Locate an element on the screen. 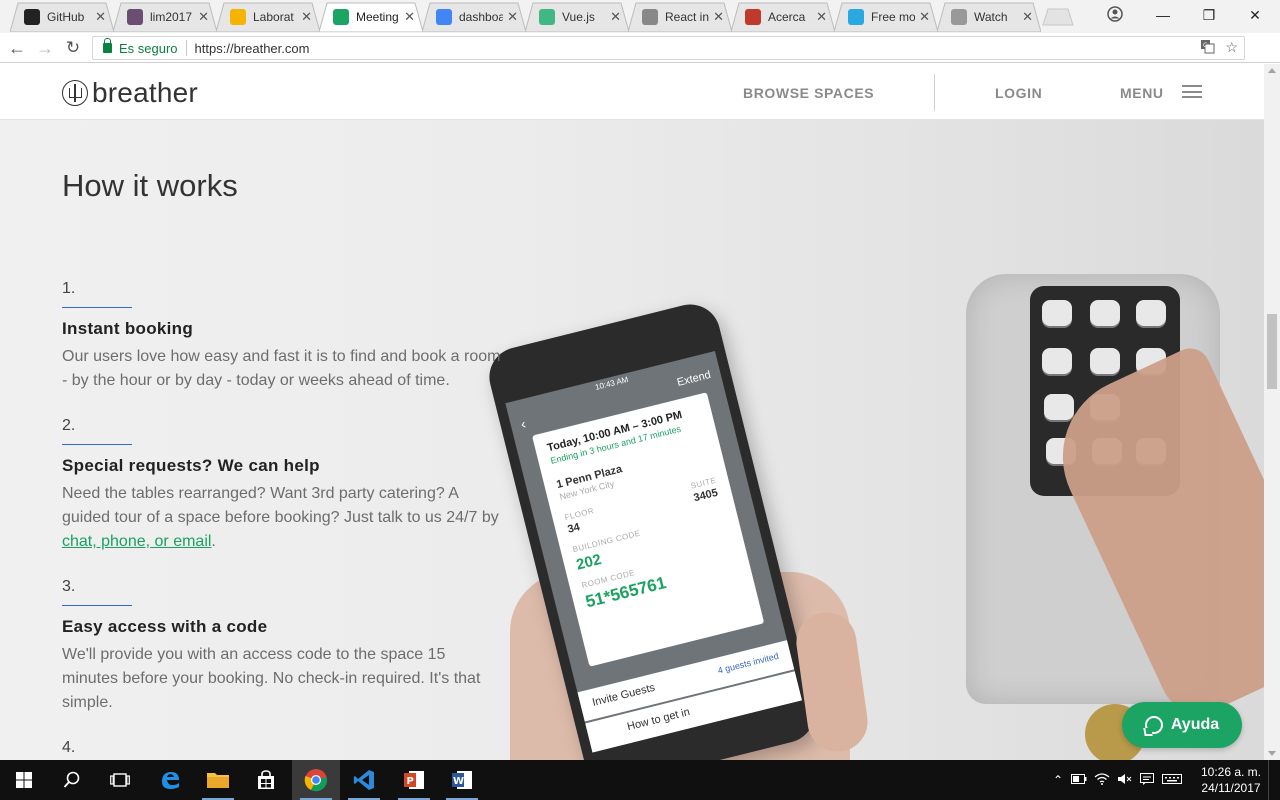  breather-tree-icon is located at coordinates (75, 93).